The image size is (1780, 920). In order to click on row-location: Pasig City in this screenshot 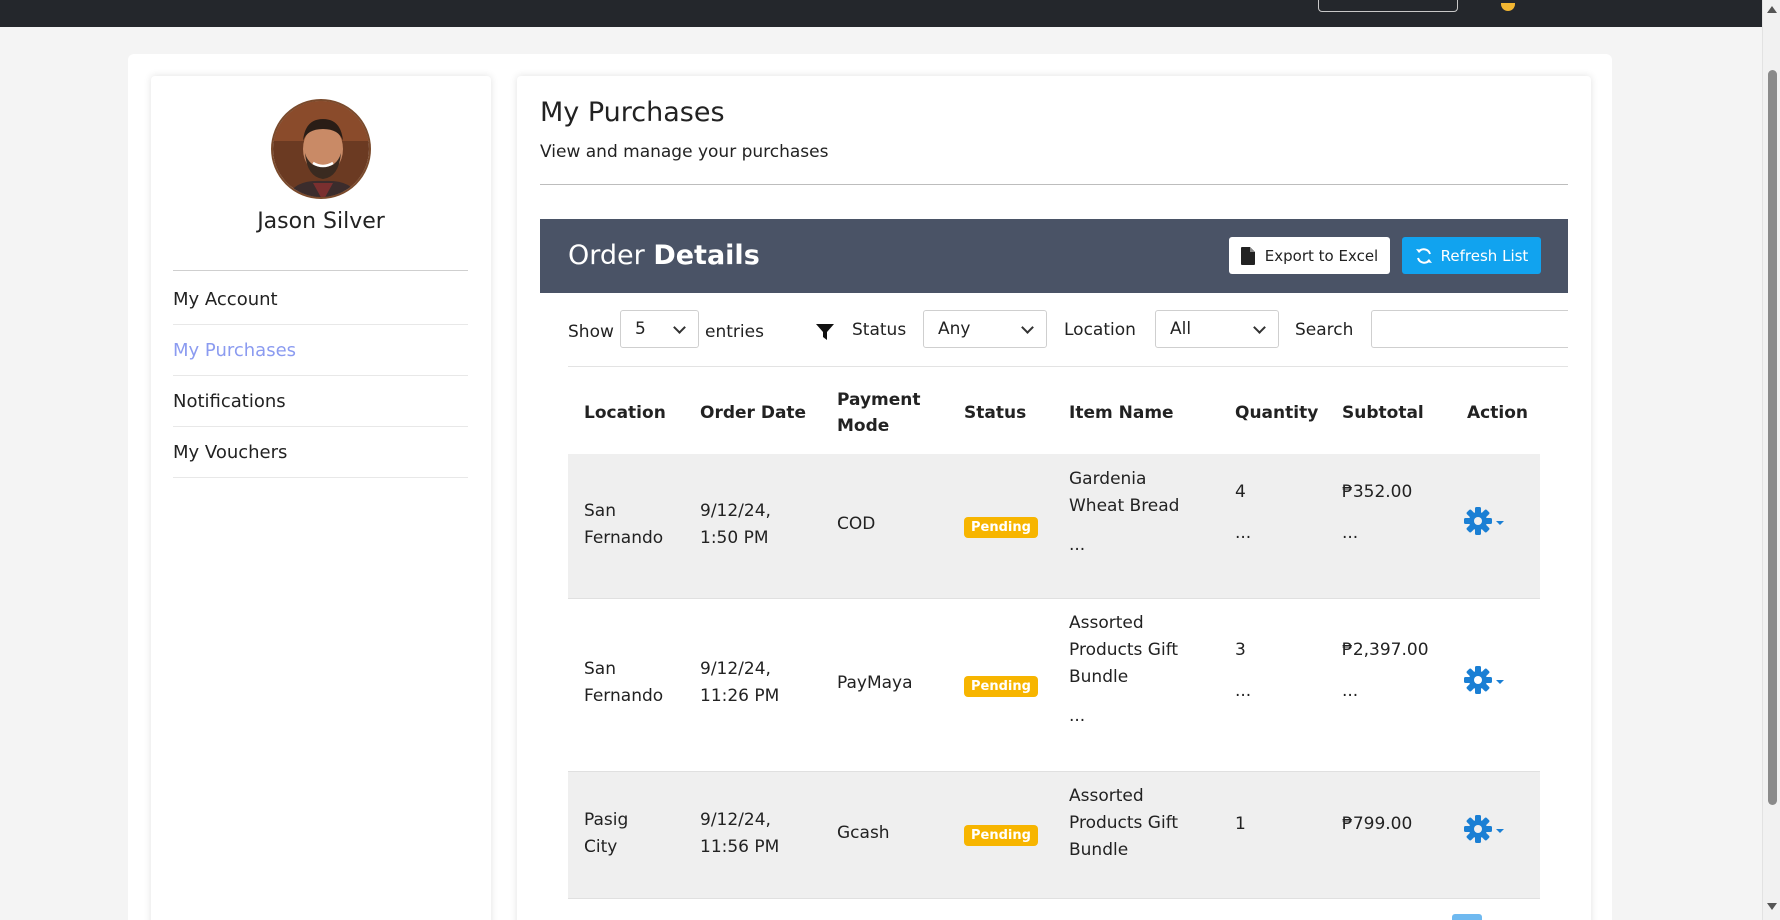, I will do `click(606, 833)`.